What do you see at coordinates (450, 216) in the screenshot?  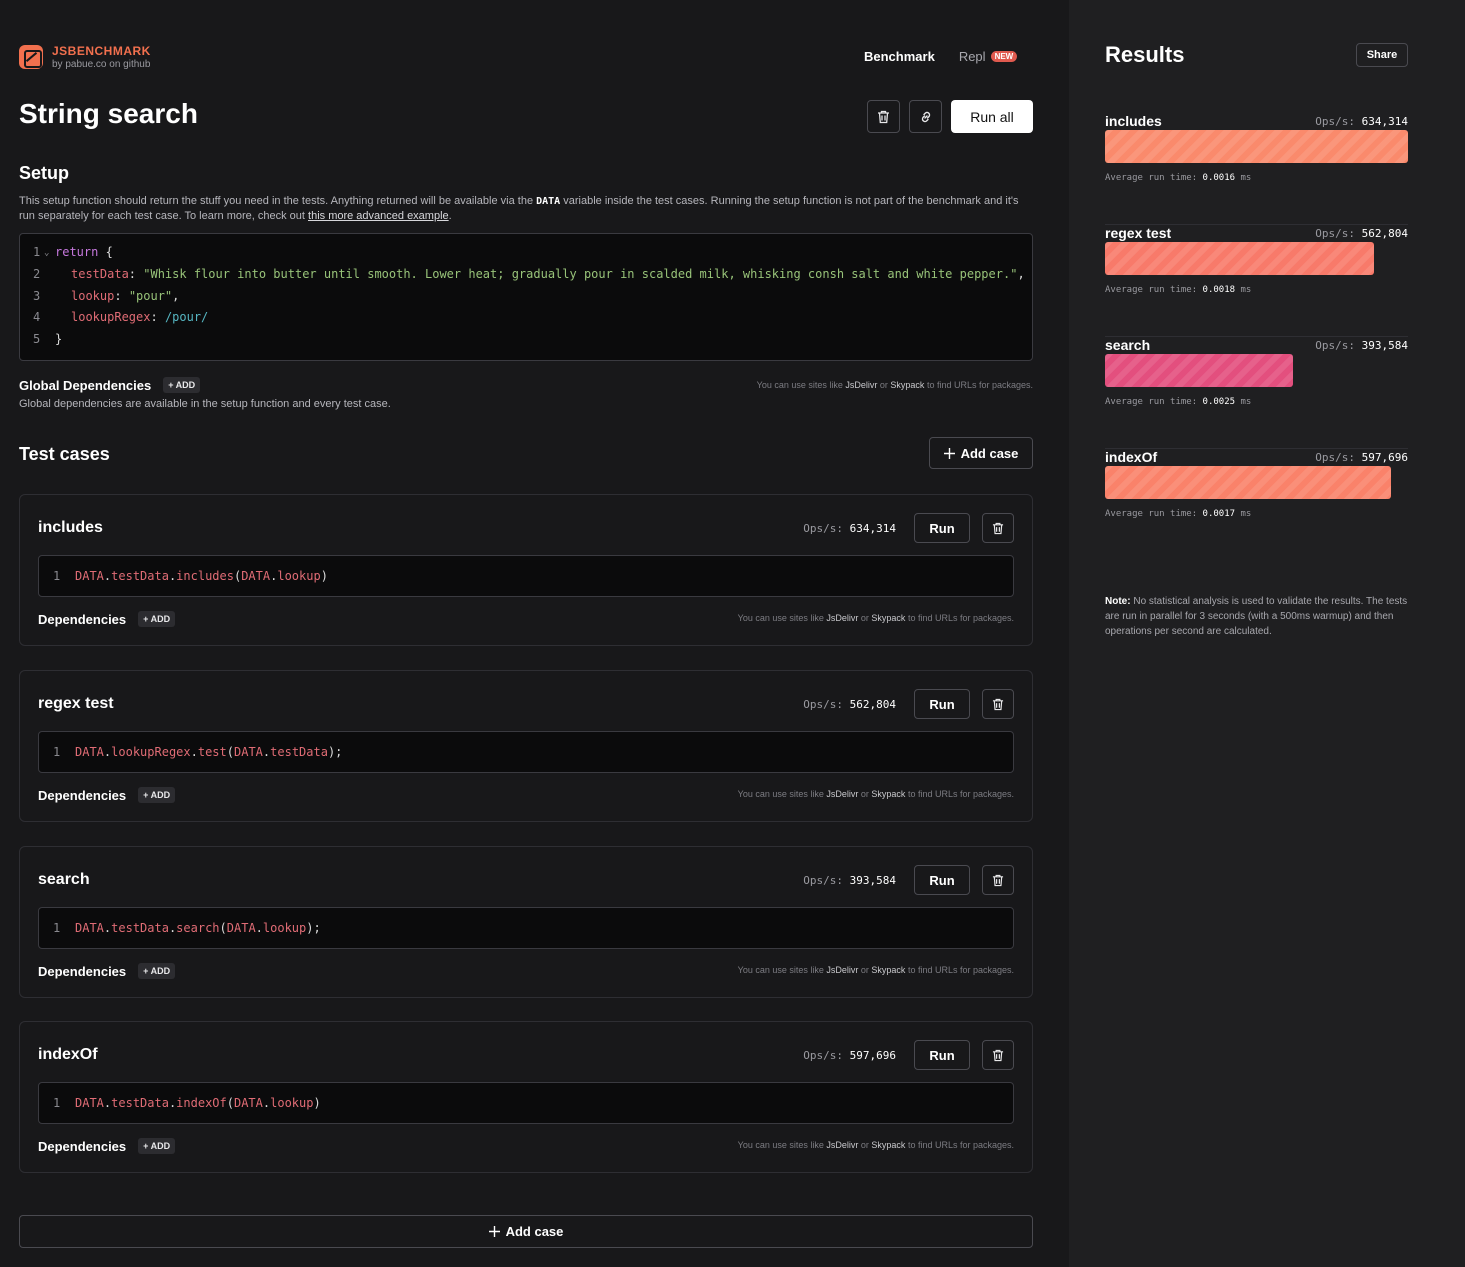 I see `setup-desc-end: .` at bounding box center [450, 216].